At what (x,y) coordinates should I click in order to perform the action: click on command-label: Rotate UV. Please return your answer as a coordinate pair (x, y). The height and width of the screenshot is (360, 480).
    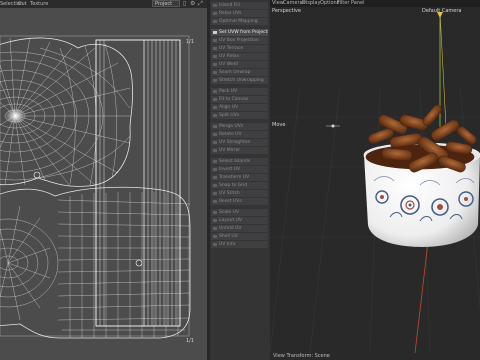
    Looking at the image, I should click on (230, 134).